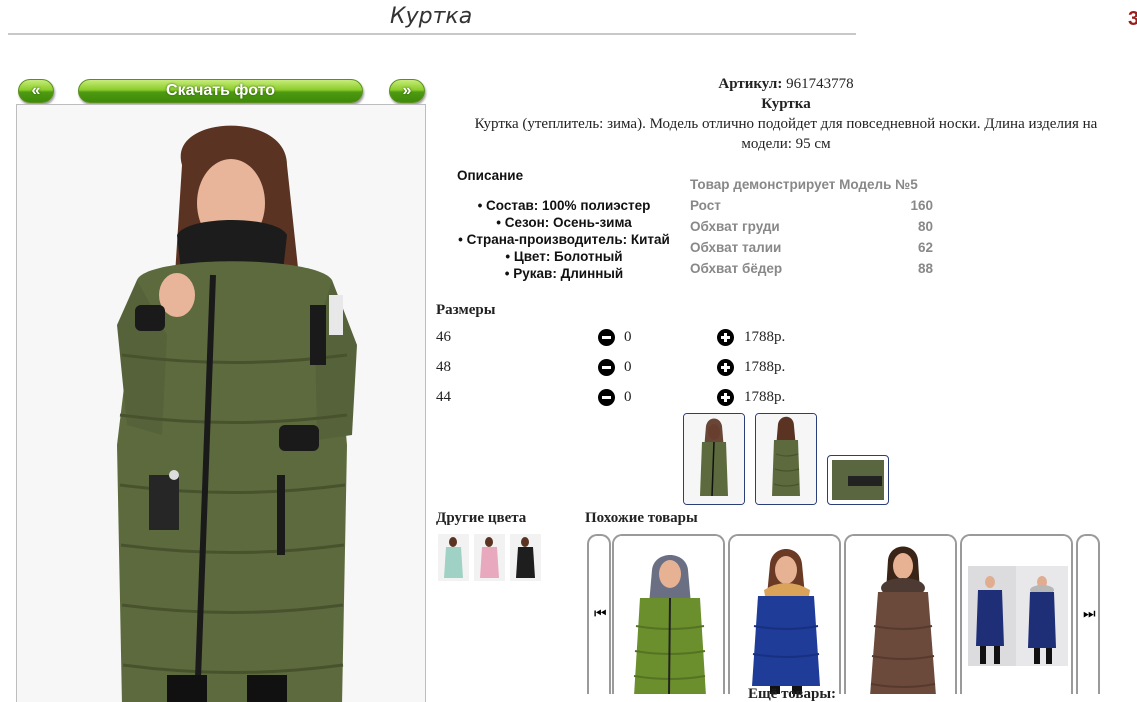 This screenshot has width=1137, height=702. I want to click on model-row-chest: Обхват груди 80, so click(811, 226).